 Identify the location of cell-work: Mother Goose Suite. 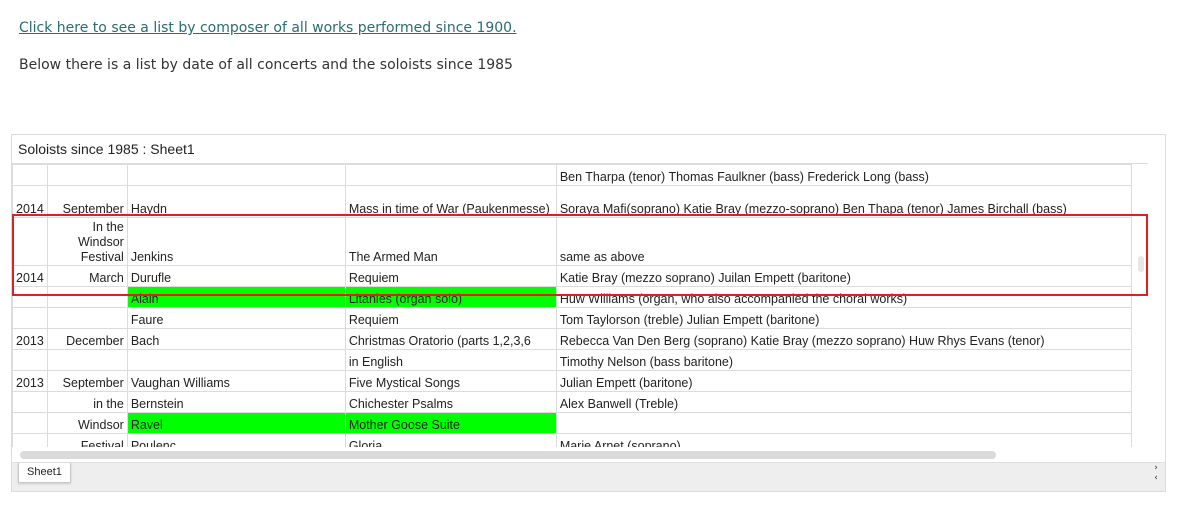
(450, 423).